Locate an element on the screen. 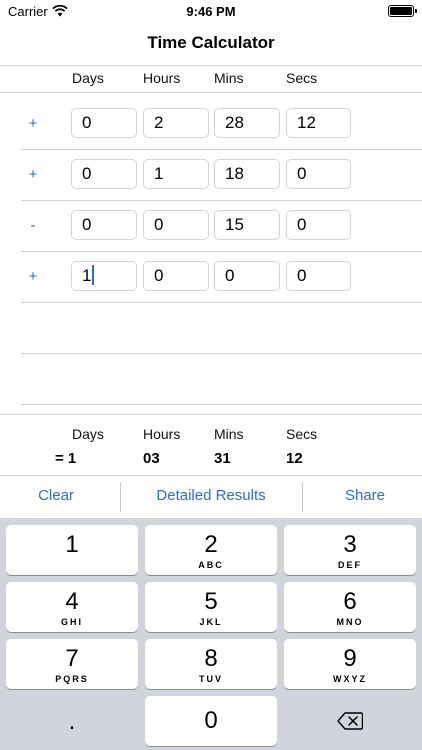 Image resolution: width=422 pixels, height=750 pixels. key-letters: DEF is located at coordinates (350, 565).